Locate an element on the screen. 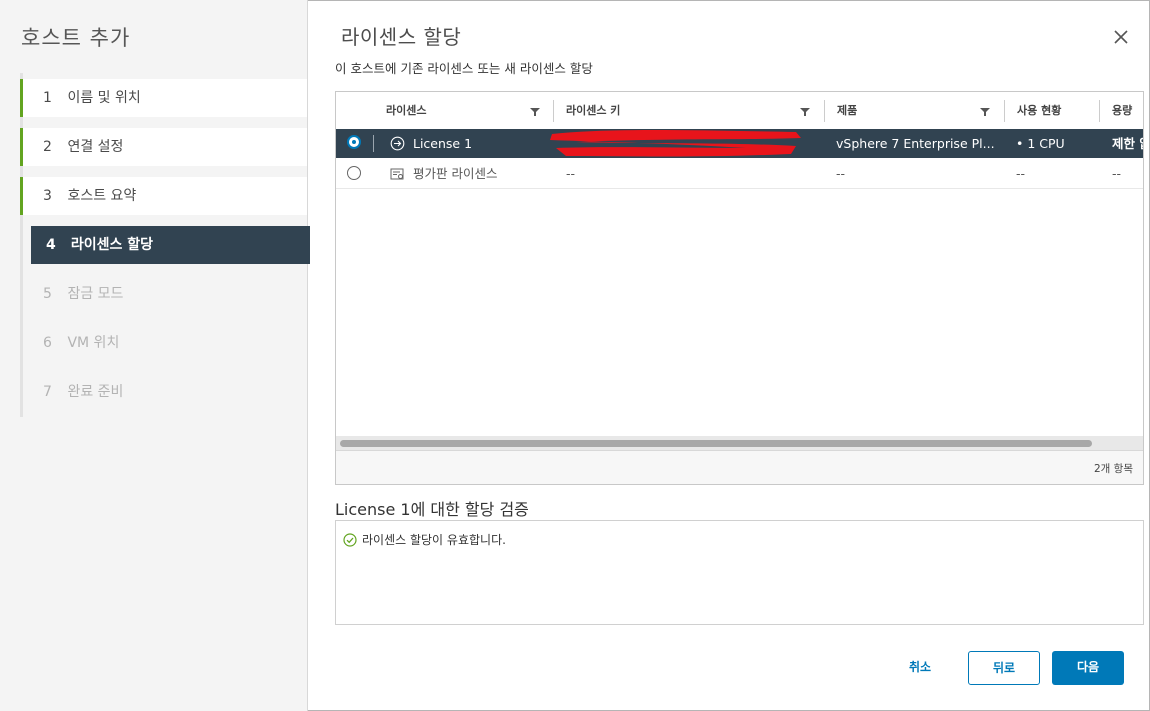  scrollbar-thumb is located at coordinates (716, 443).